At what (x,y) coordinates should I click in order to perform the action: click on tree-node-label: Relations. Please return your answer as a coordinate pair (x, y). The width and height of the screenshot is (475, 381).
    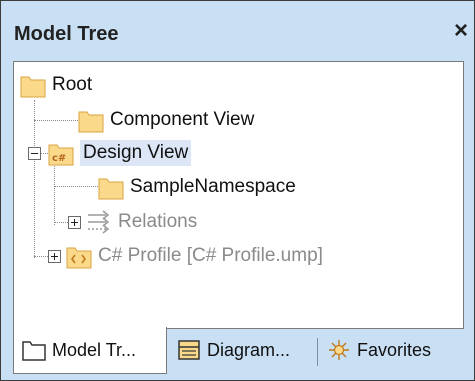
    Looking at the image, I should click on (158, 221).